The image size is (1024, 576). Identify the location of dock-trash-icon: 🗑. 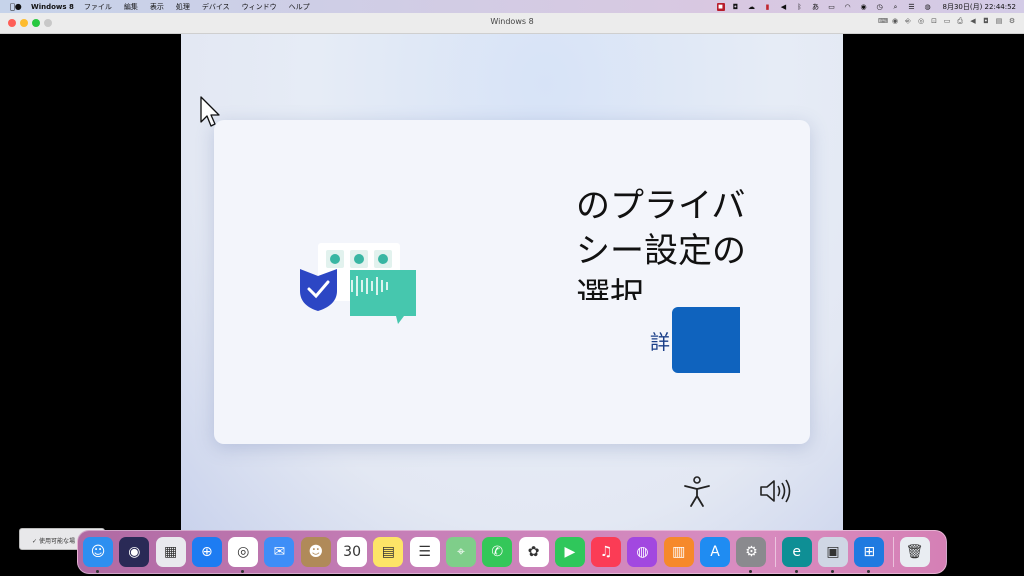
(914, 552).